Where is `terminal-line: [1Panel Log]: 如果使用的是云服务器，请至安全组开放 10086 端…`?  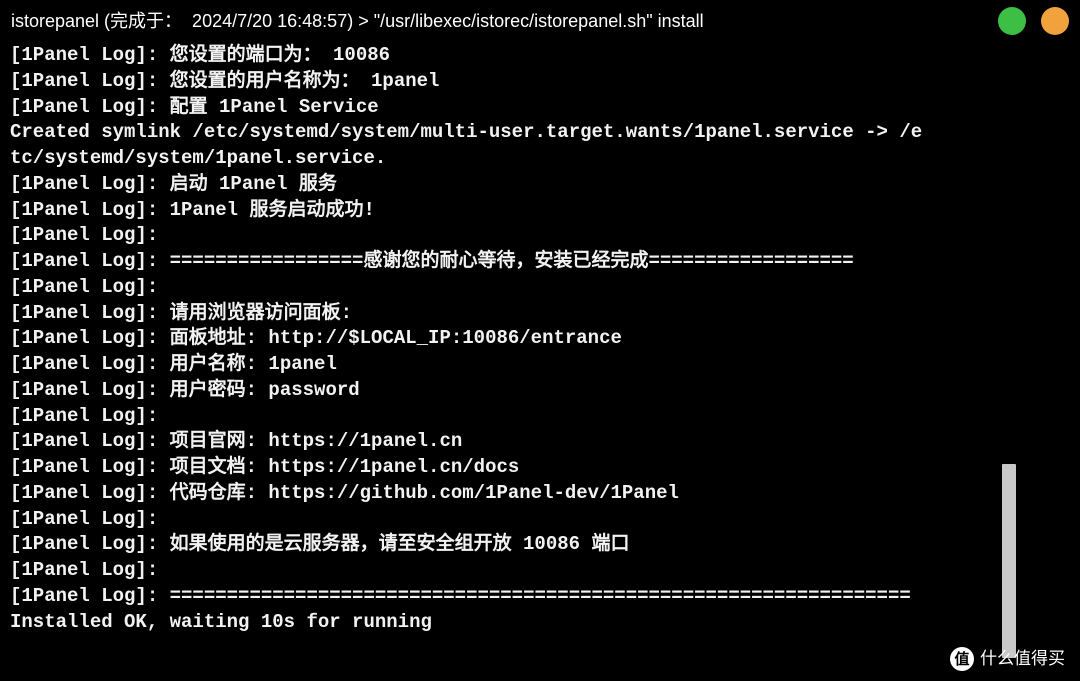
terminal-line: [1Panel Log]: 如果使用的是云服务器，请至安全组开放 10086 端… is located at coordinates (320, 544).